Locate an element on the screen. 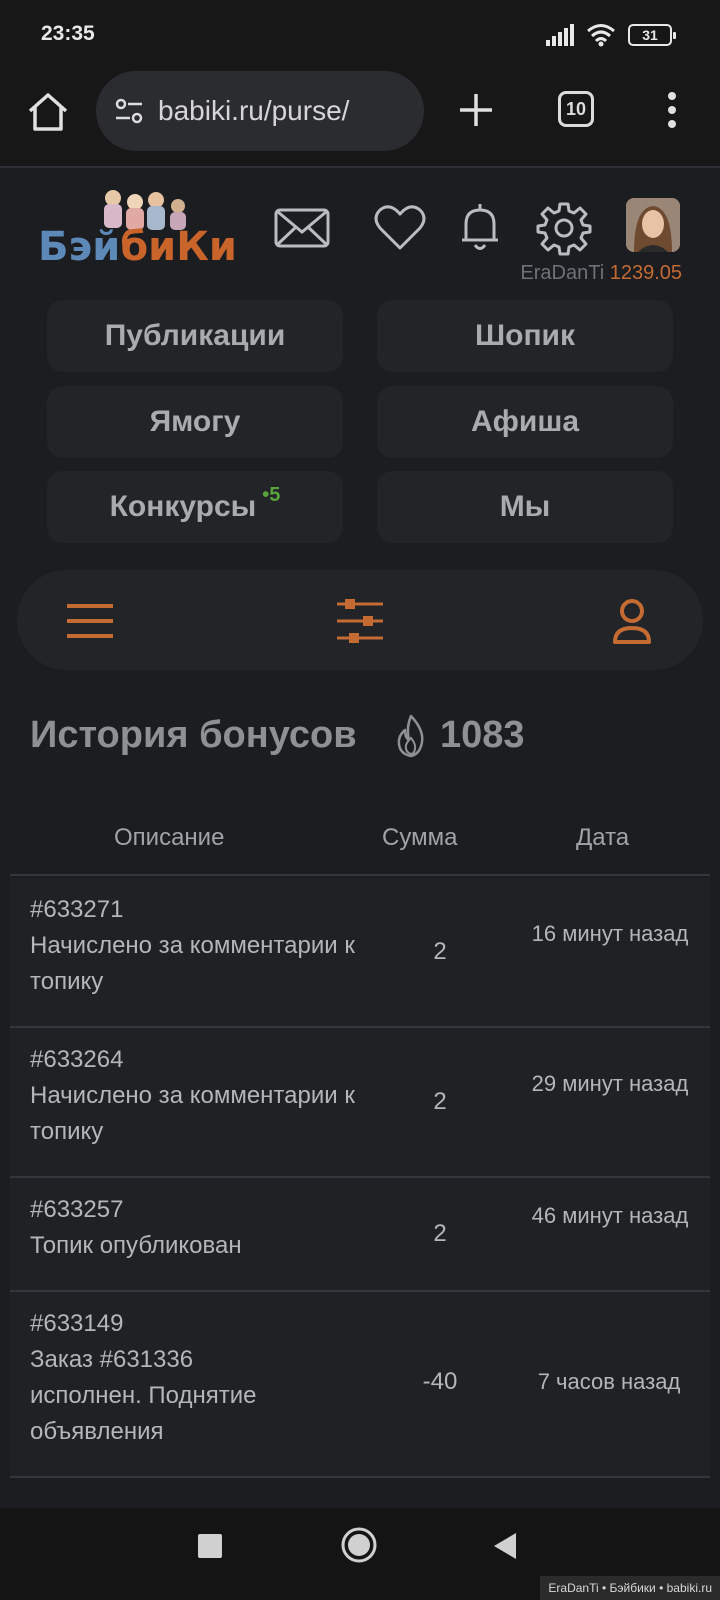  status-icons: 31 is located at coordinates (611, 35).